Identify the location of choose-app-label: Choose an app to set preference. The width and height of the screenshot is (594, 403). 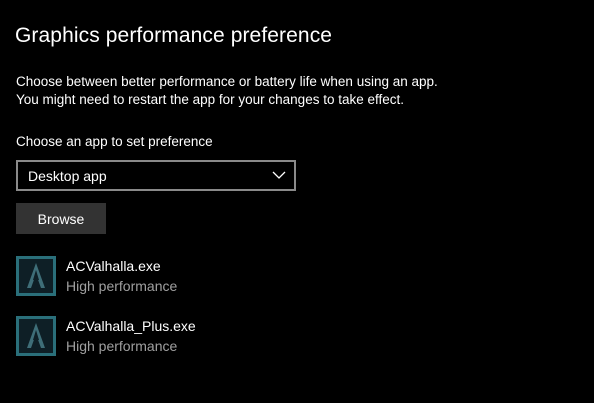
(114, 141).